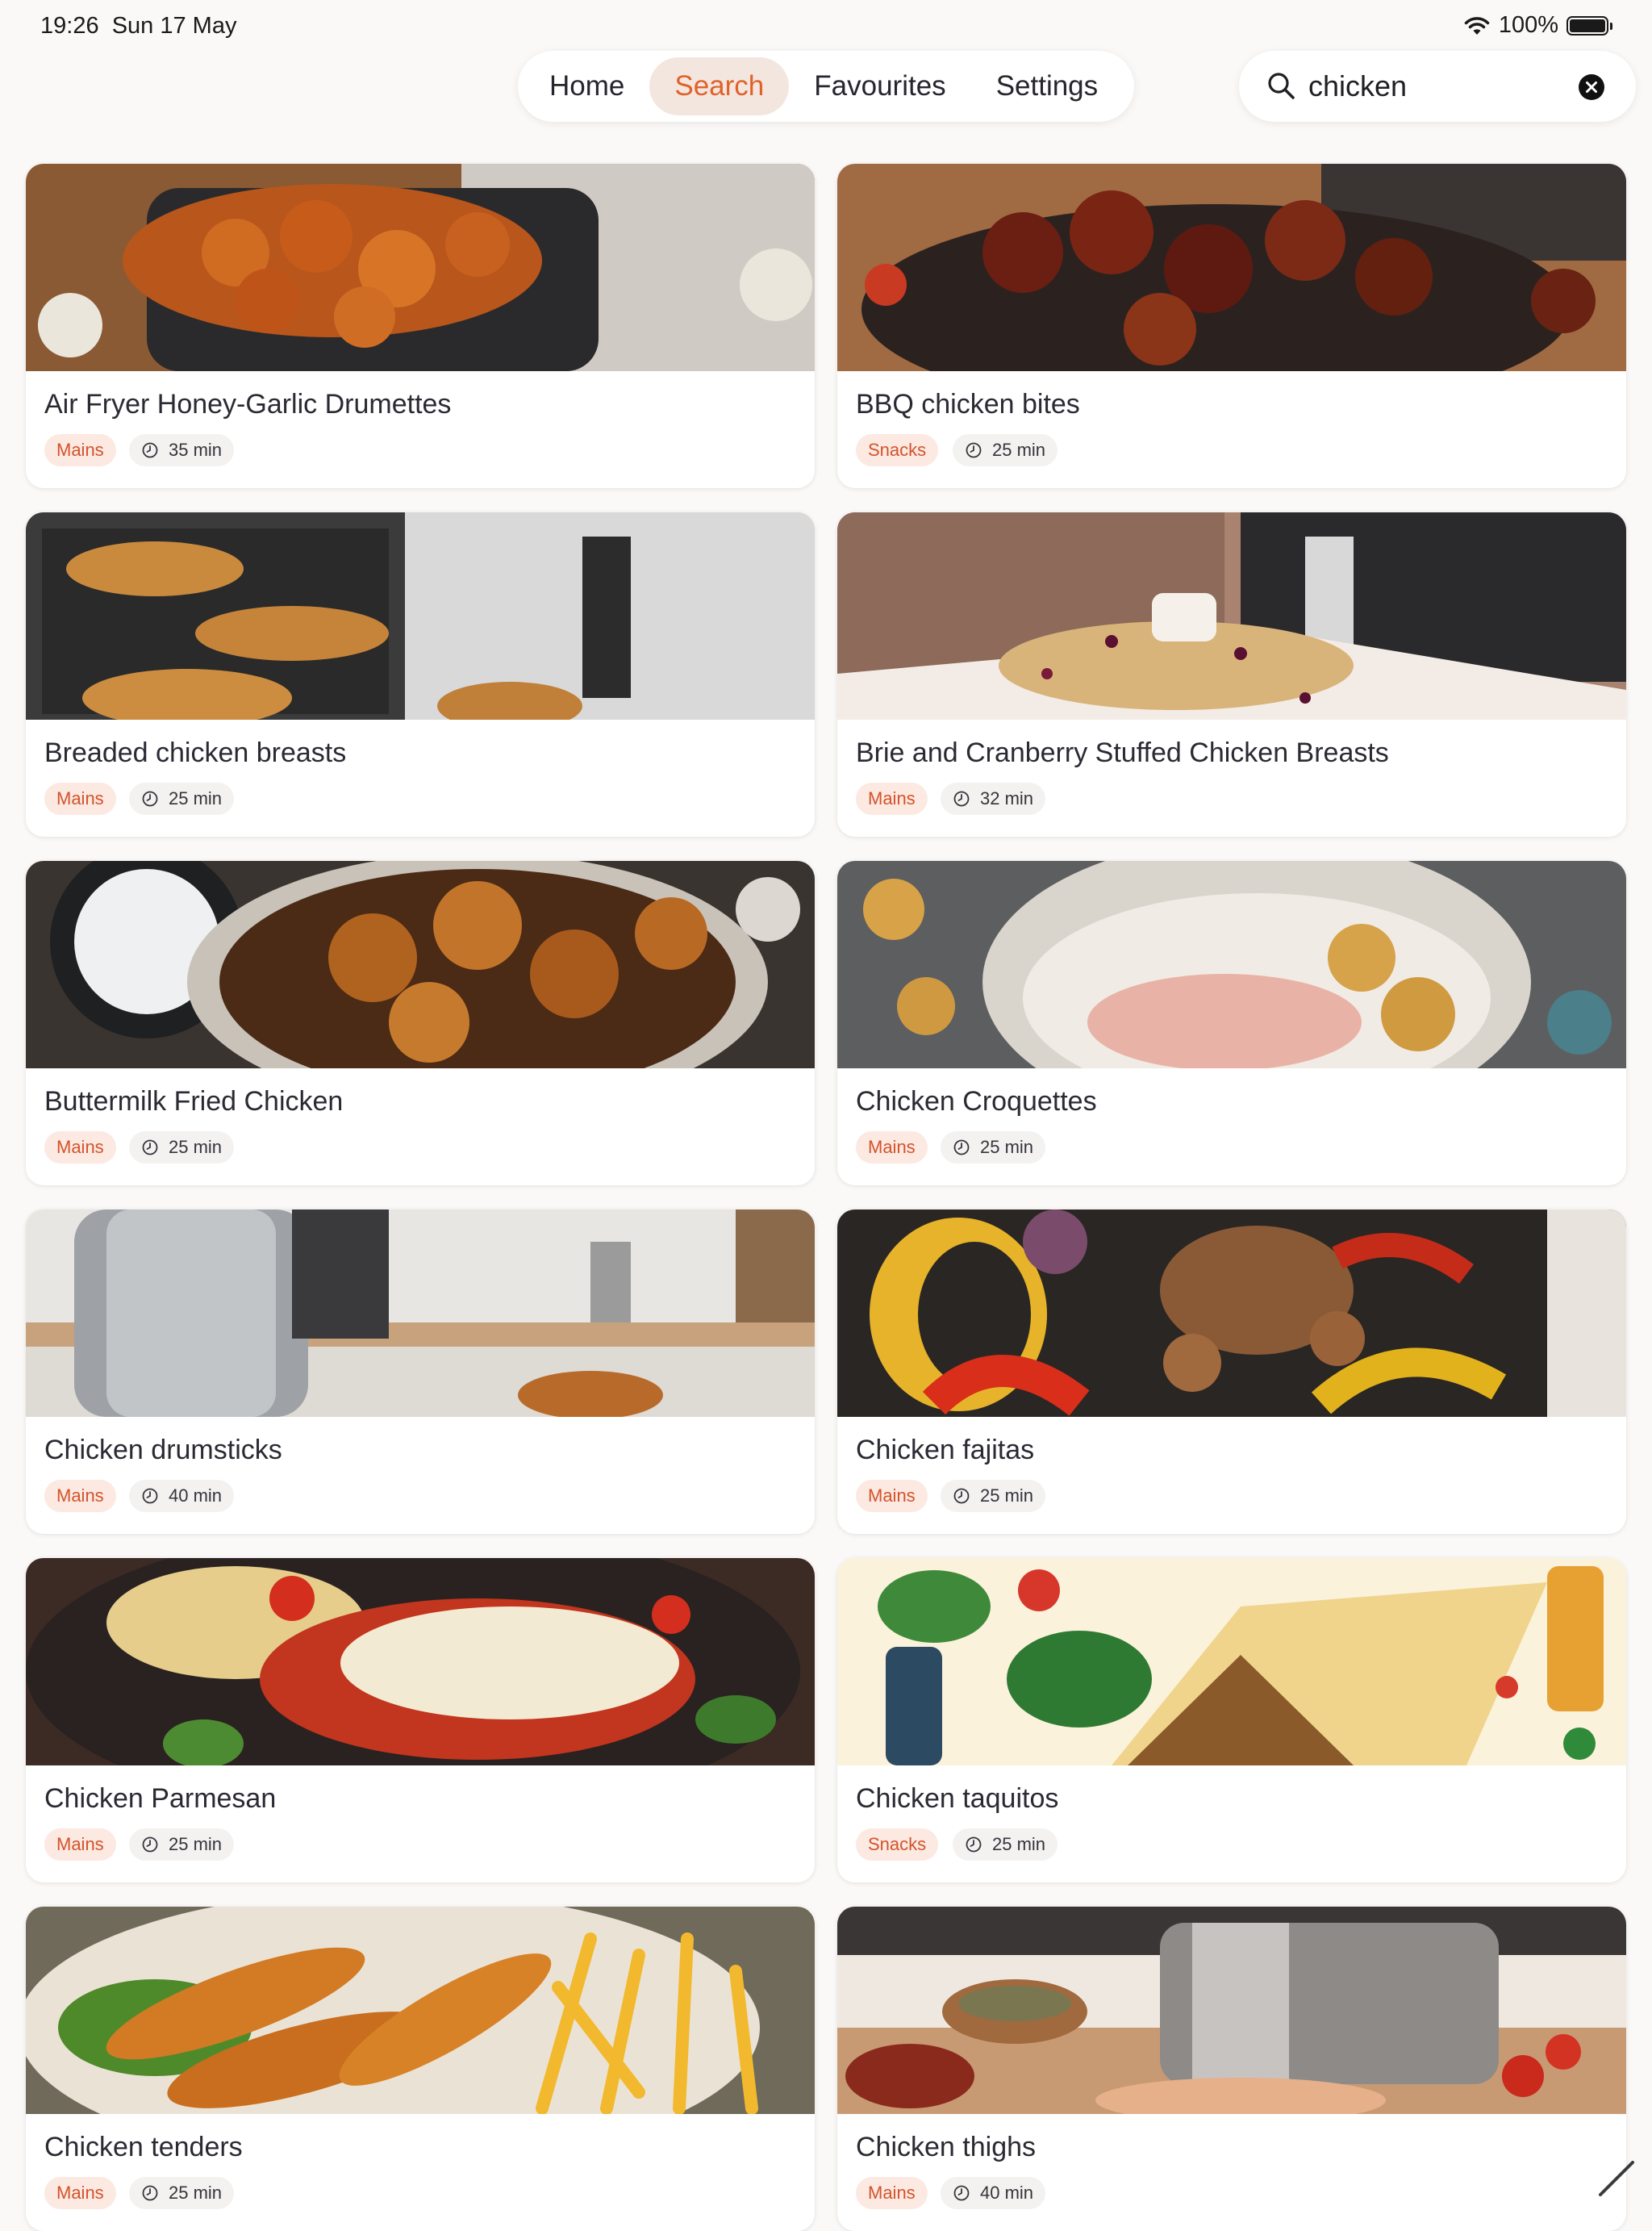 The image size is (1652, 2231). I want to click on top-nav: Home Search Favourites Settings, so click(826, 86).